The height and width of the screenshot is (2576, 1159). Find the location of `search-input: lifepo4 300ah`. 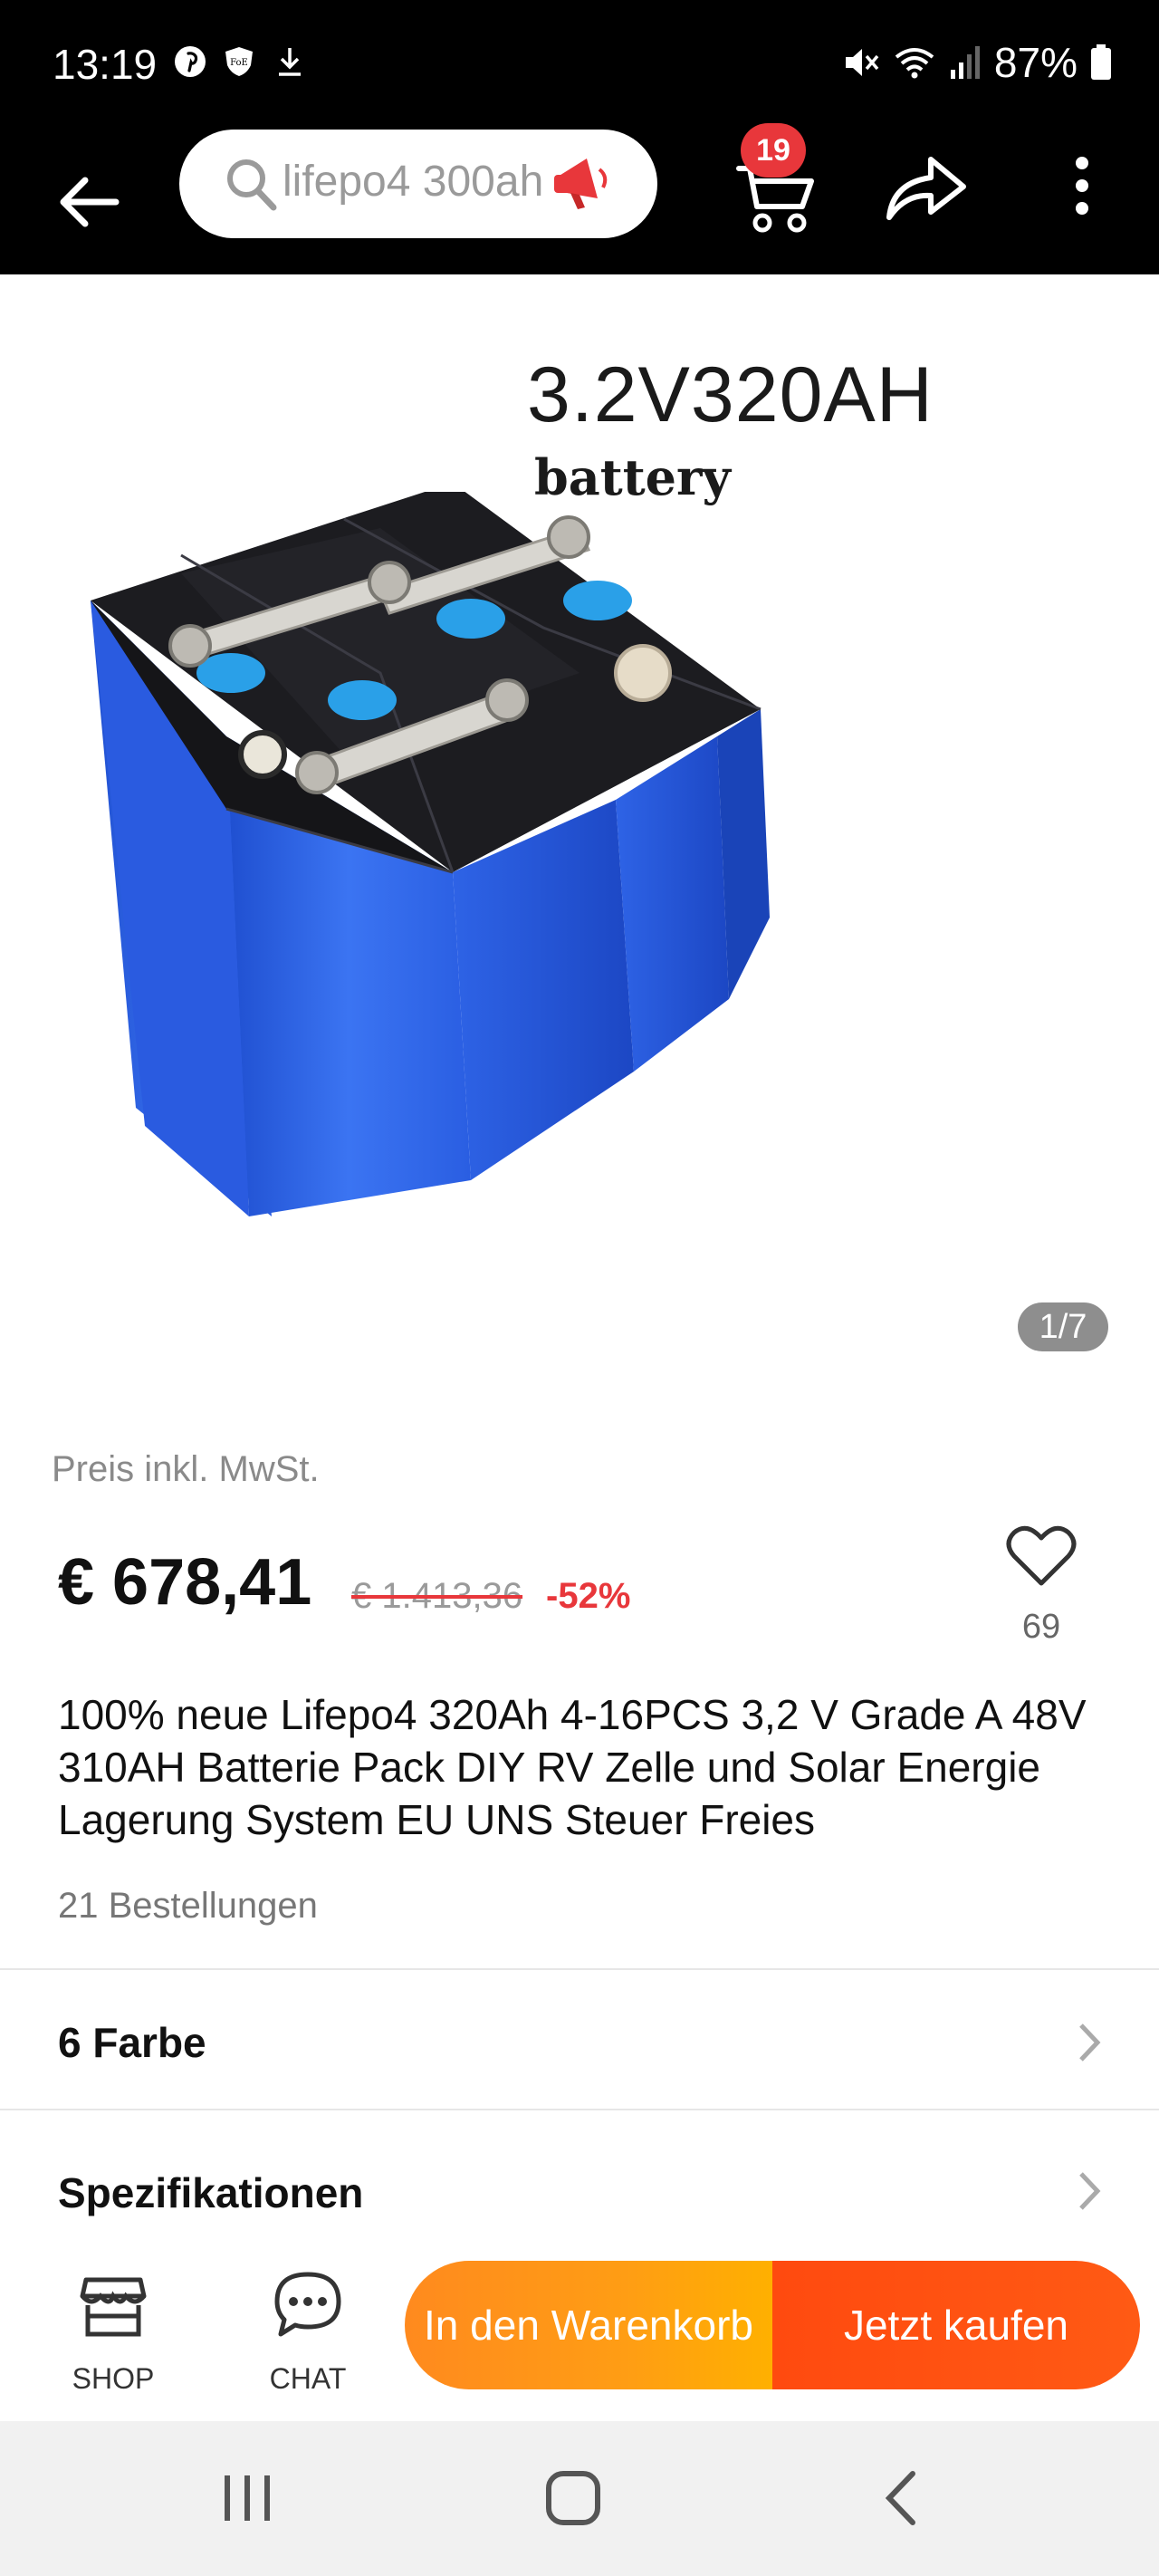

search-input: lifepo4 300ah is located at coordinates (418, 184).